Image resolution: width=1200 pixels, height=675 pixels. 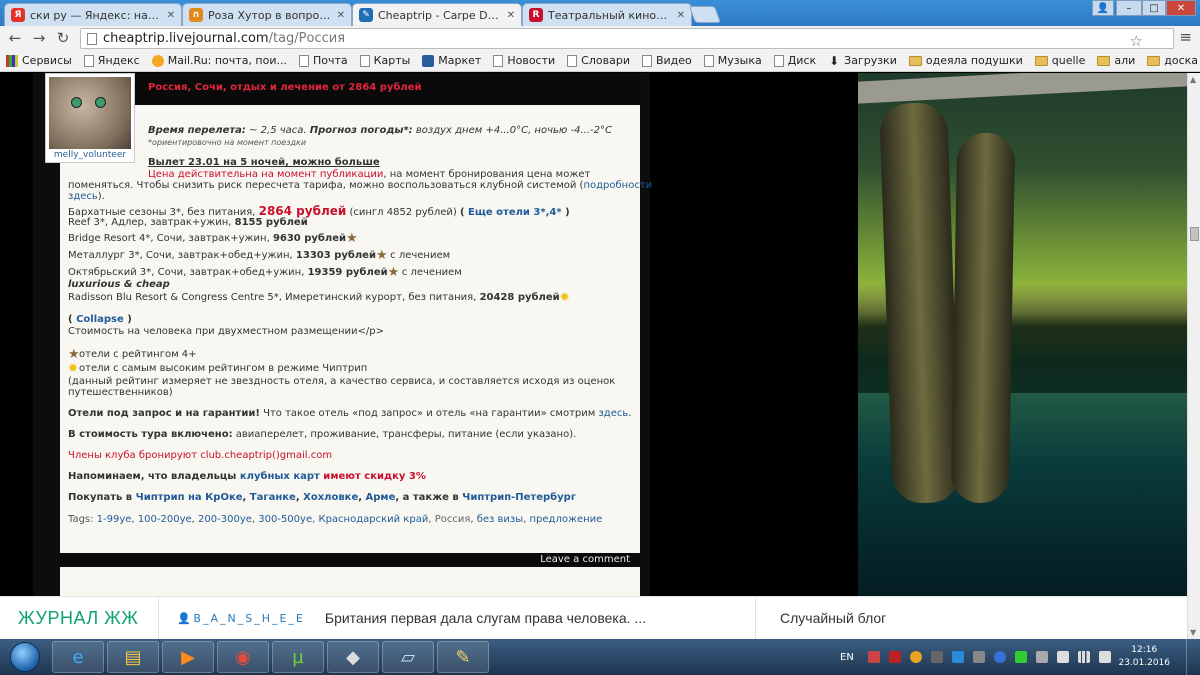 I want to click on chrome-icon: ◉, so click(x=243, y=657).